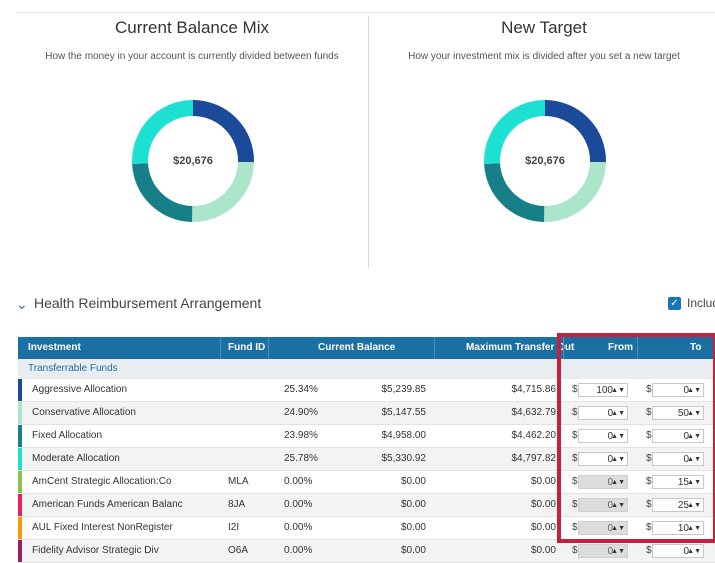  Describe the element at coordinates (701, 303) in the screenshot. I see `include-label: Include` at that location.